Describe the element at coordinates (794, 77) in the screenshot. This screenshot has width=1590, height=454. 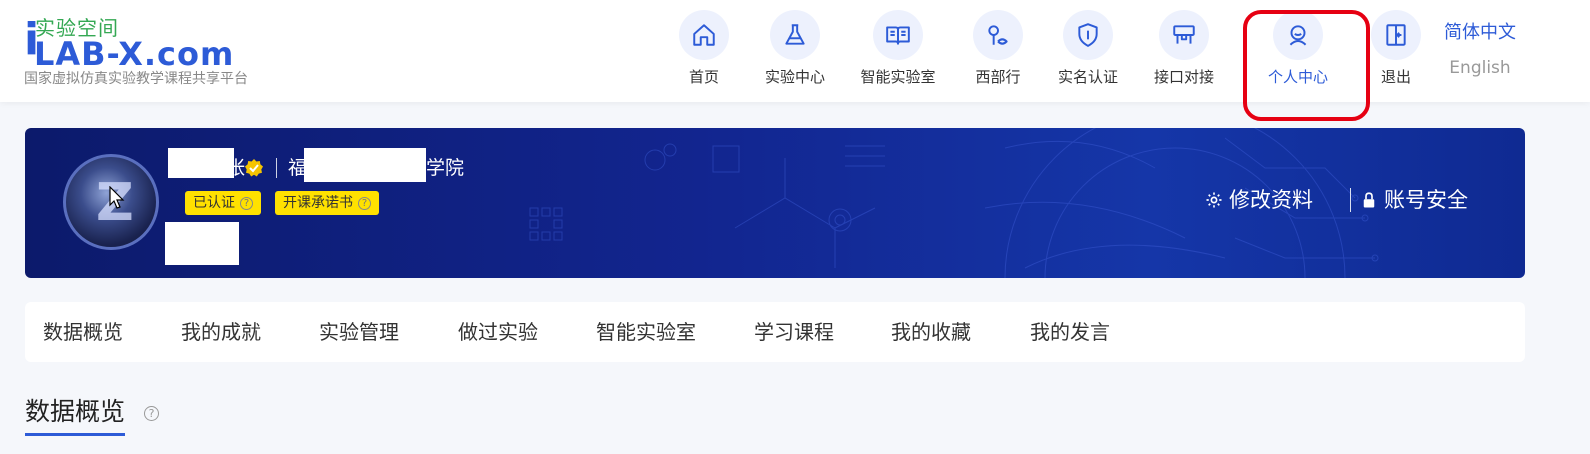
I see `nav-label: 实验中心` at that location.